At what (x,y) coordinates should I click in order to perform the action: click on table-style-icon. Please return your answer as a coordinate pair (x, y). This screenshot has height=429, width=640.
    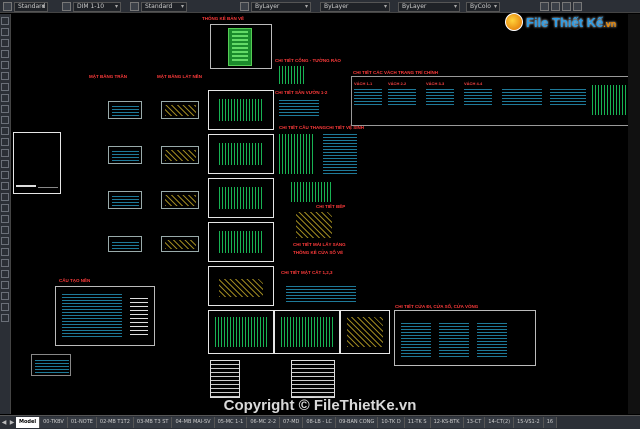
    Looking at the image, I should click on (134, 6).